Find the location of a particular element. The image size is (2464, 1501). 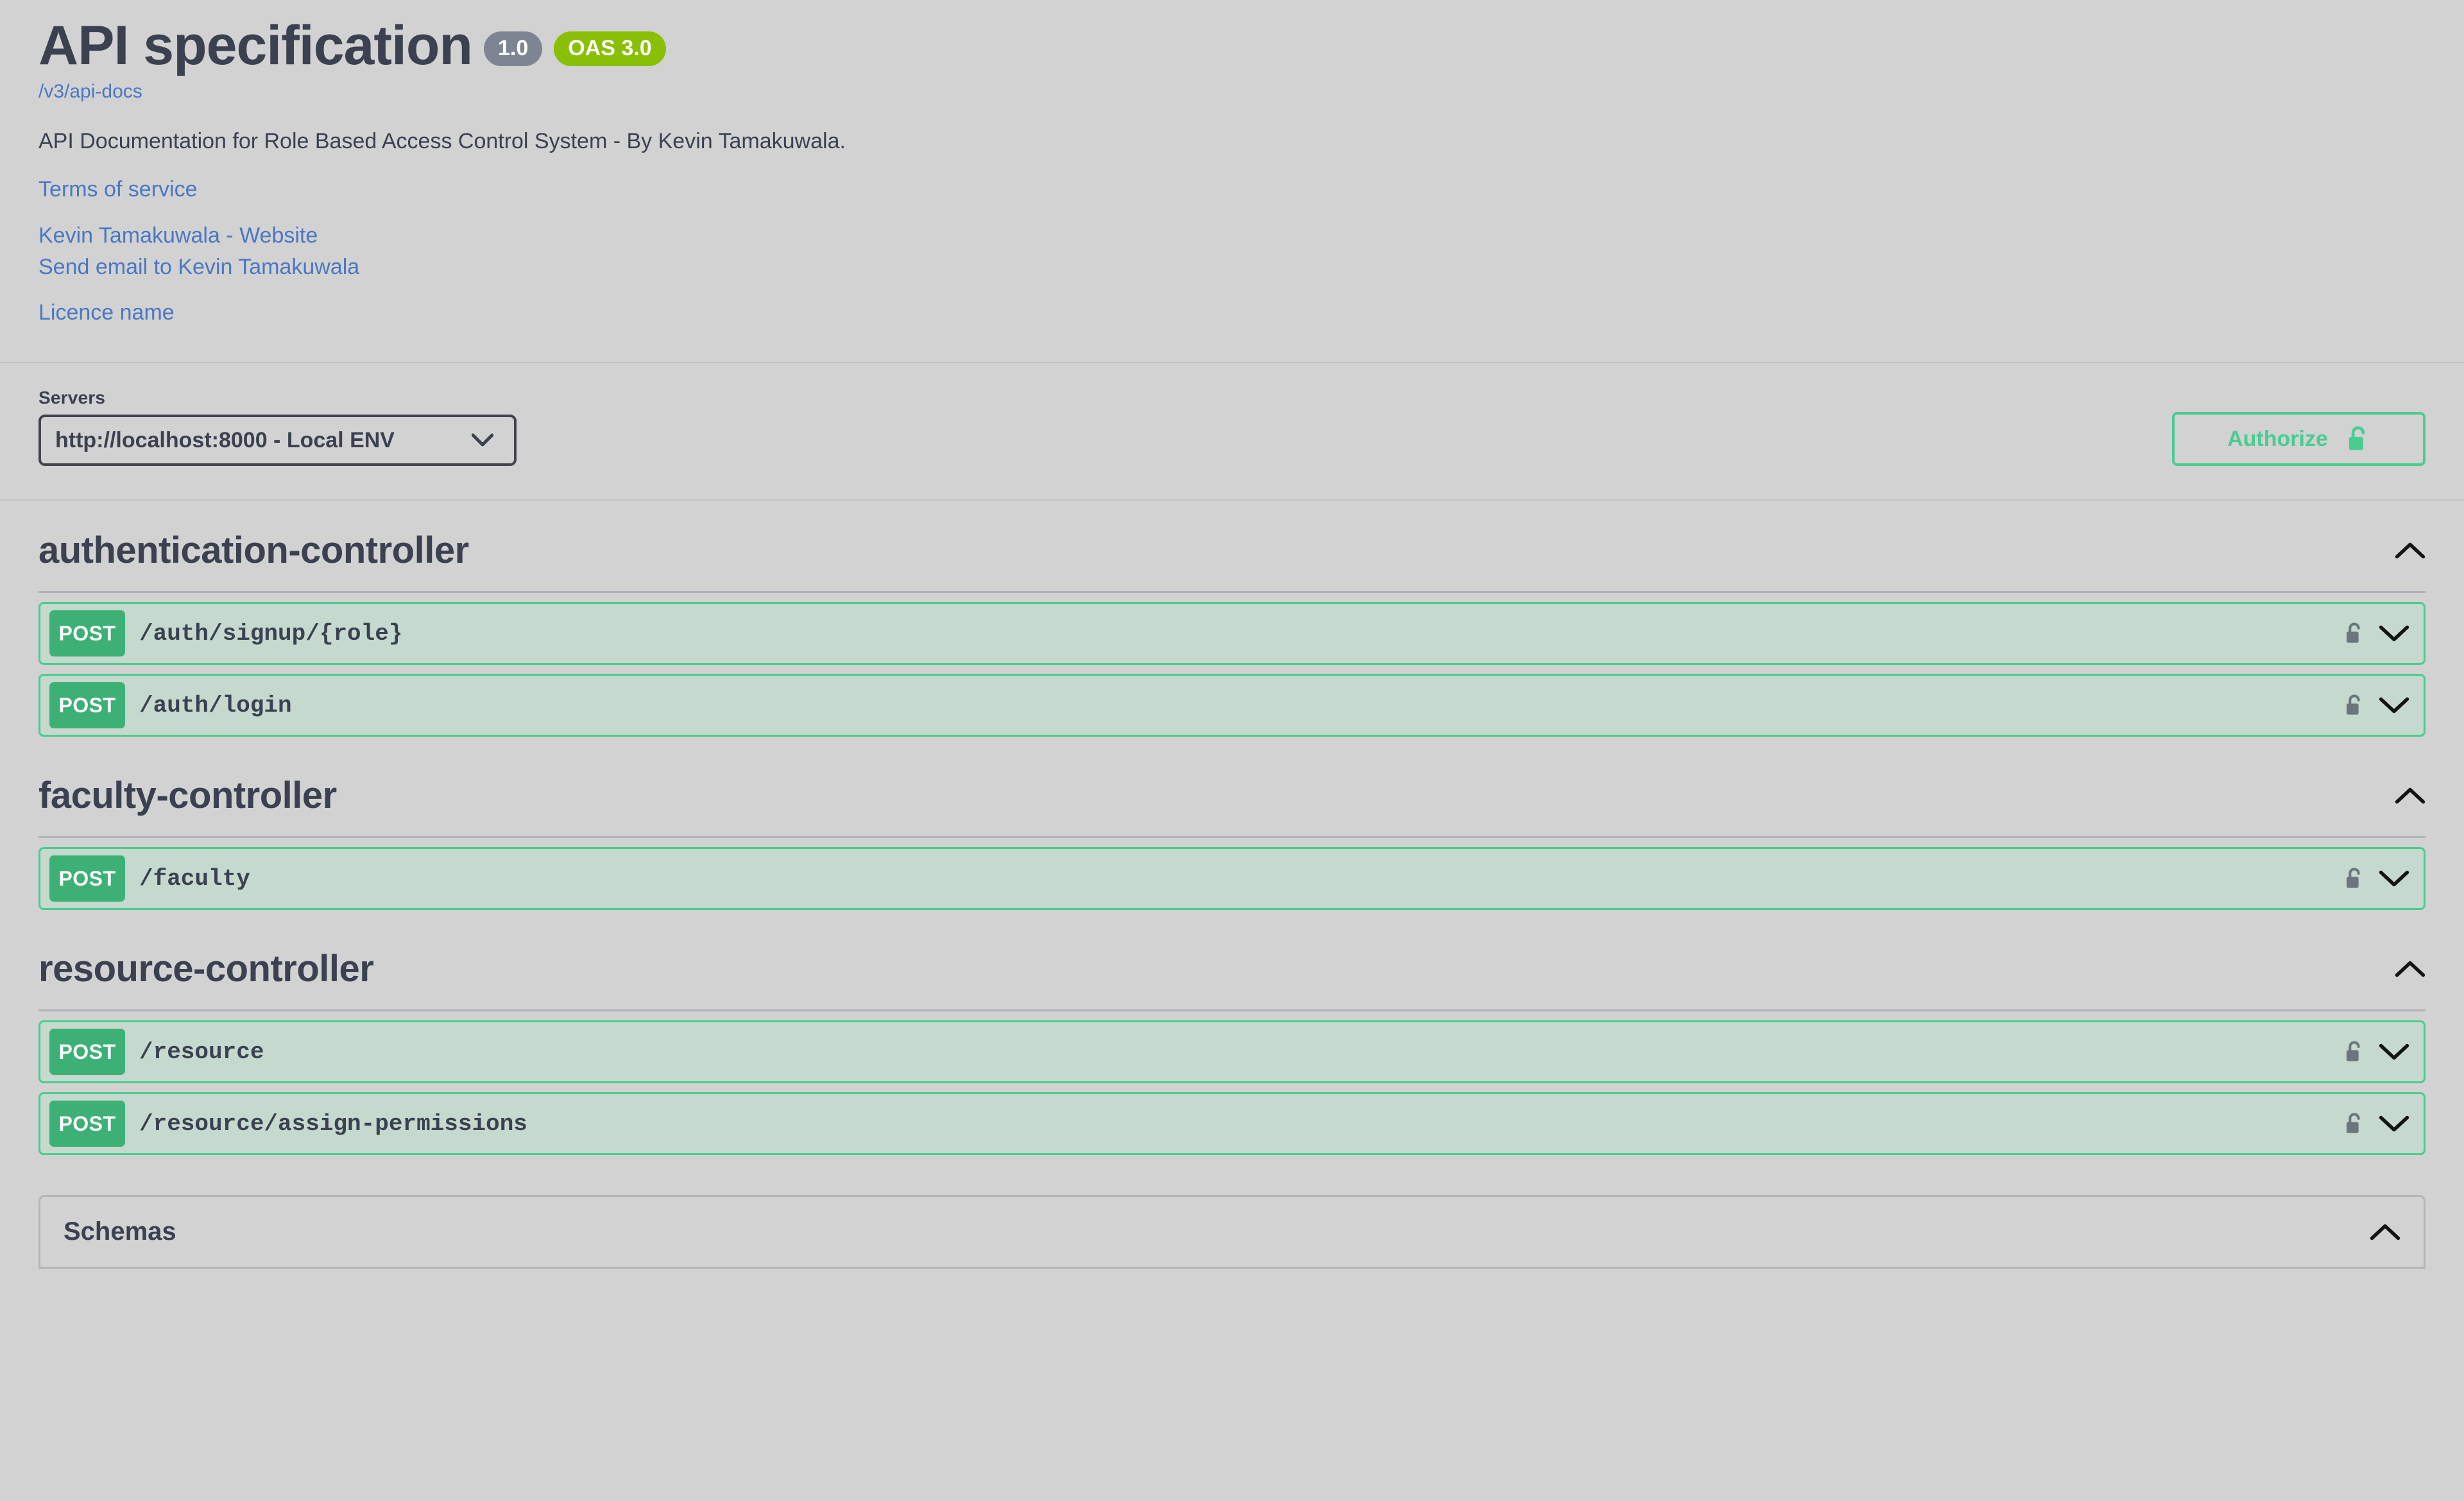

title-row: API specification 1.0 OAS 3.0 is located at coordinates (1232, 36).